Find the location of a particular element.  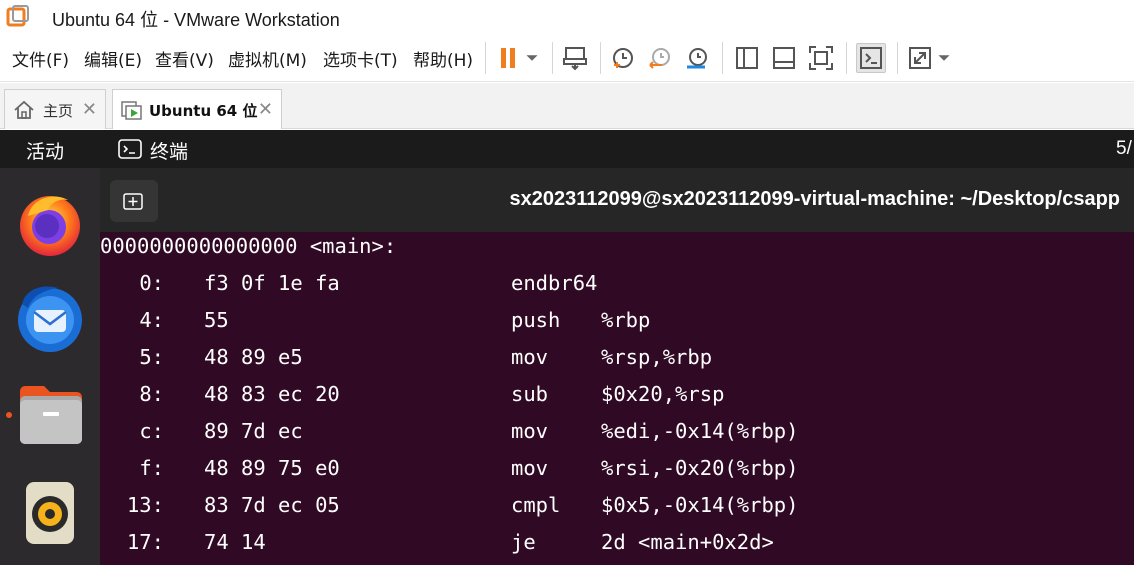

vmware-logo-icon is located at coordinates (17, 16).